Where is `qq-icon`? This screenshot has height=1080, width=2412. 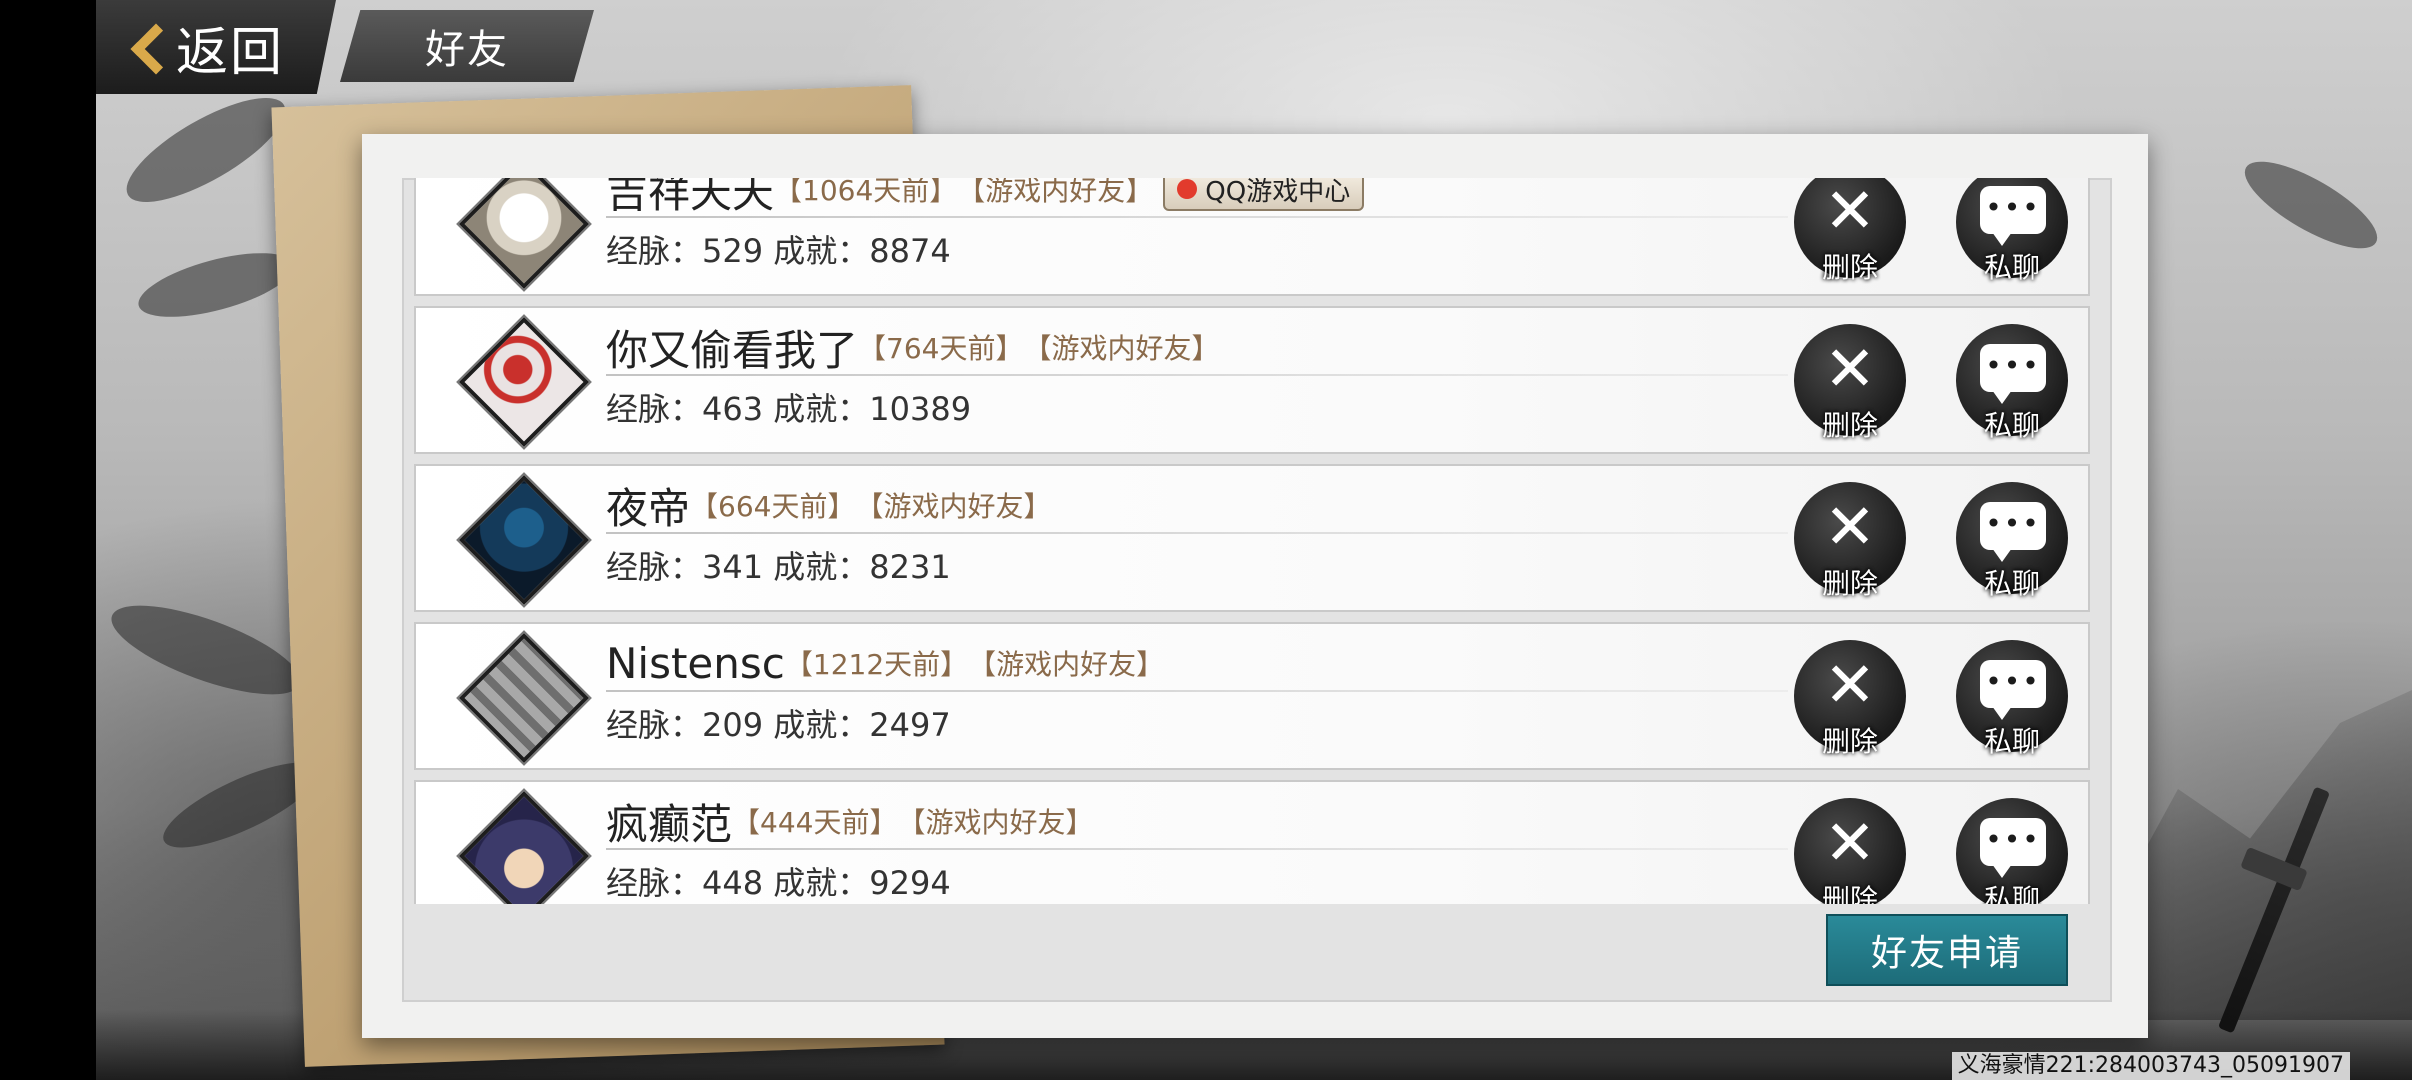 qq-icon is located at coordinates (1187, 189).